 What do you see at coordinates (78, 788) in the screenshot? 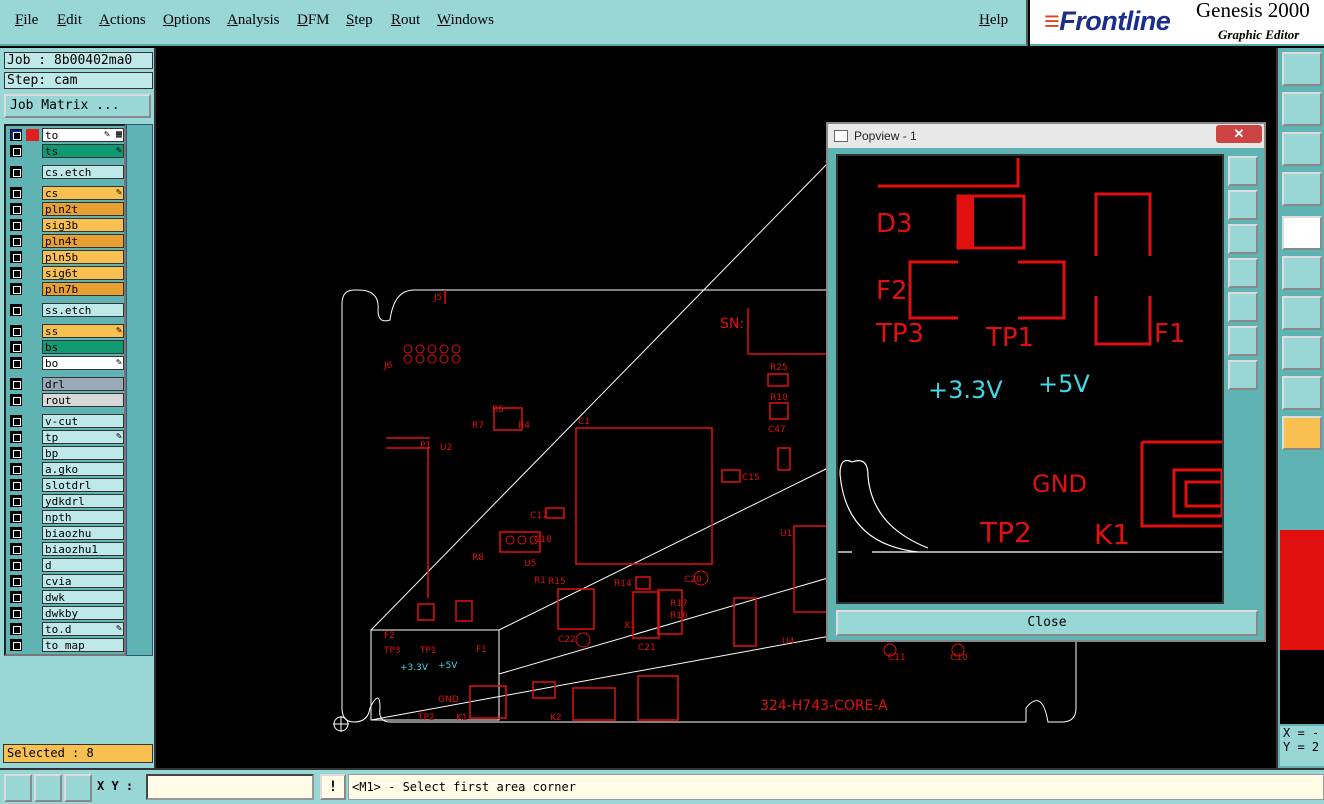
I see `grid-icon` at bounding box center [78, 788].